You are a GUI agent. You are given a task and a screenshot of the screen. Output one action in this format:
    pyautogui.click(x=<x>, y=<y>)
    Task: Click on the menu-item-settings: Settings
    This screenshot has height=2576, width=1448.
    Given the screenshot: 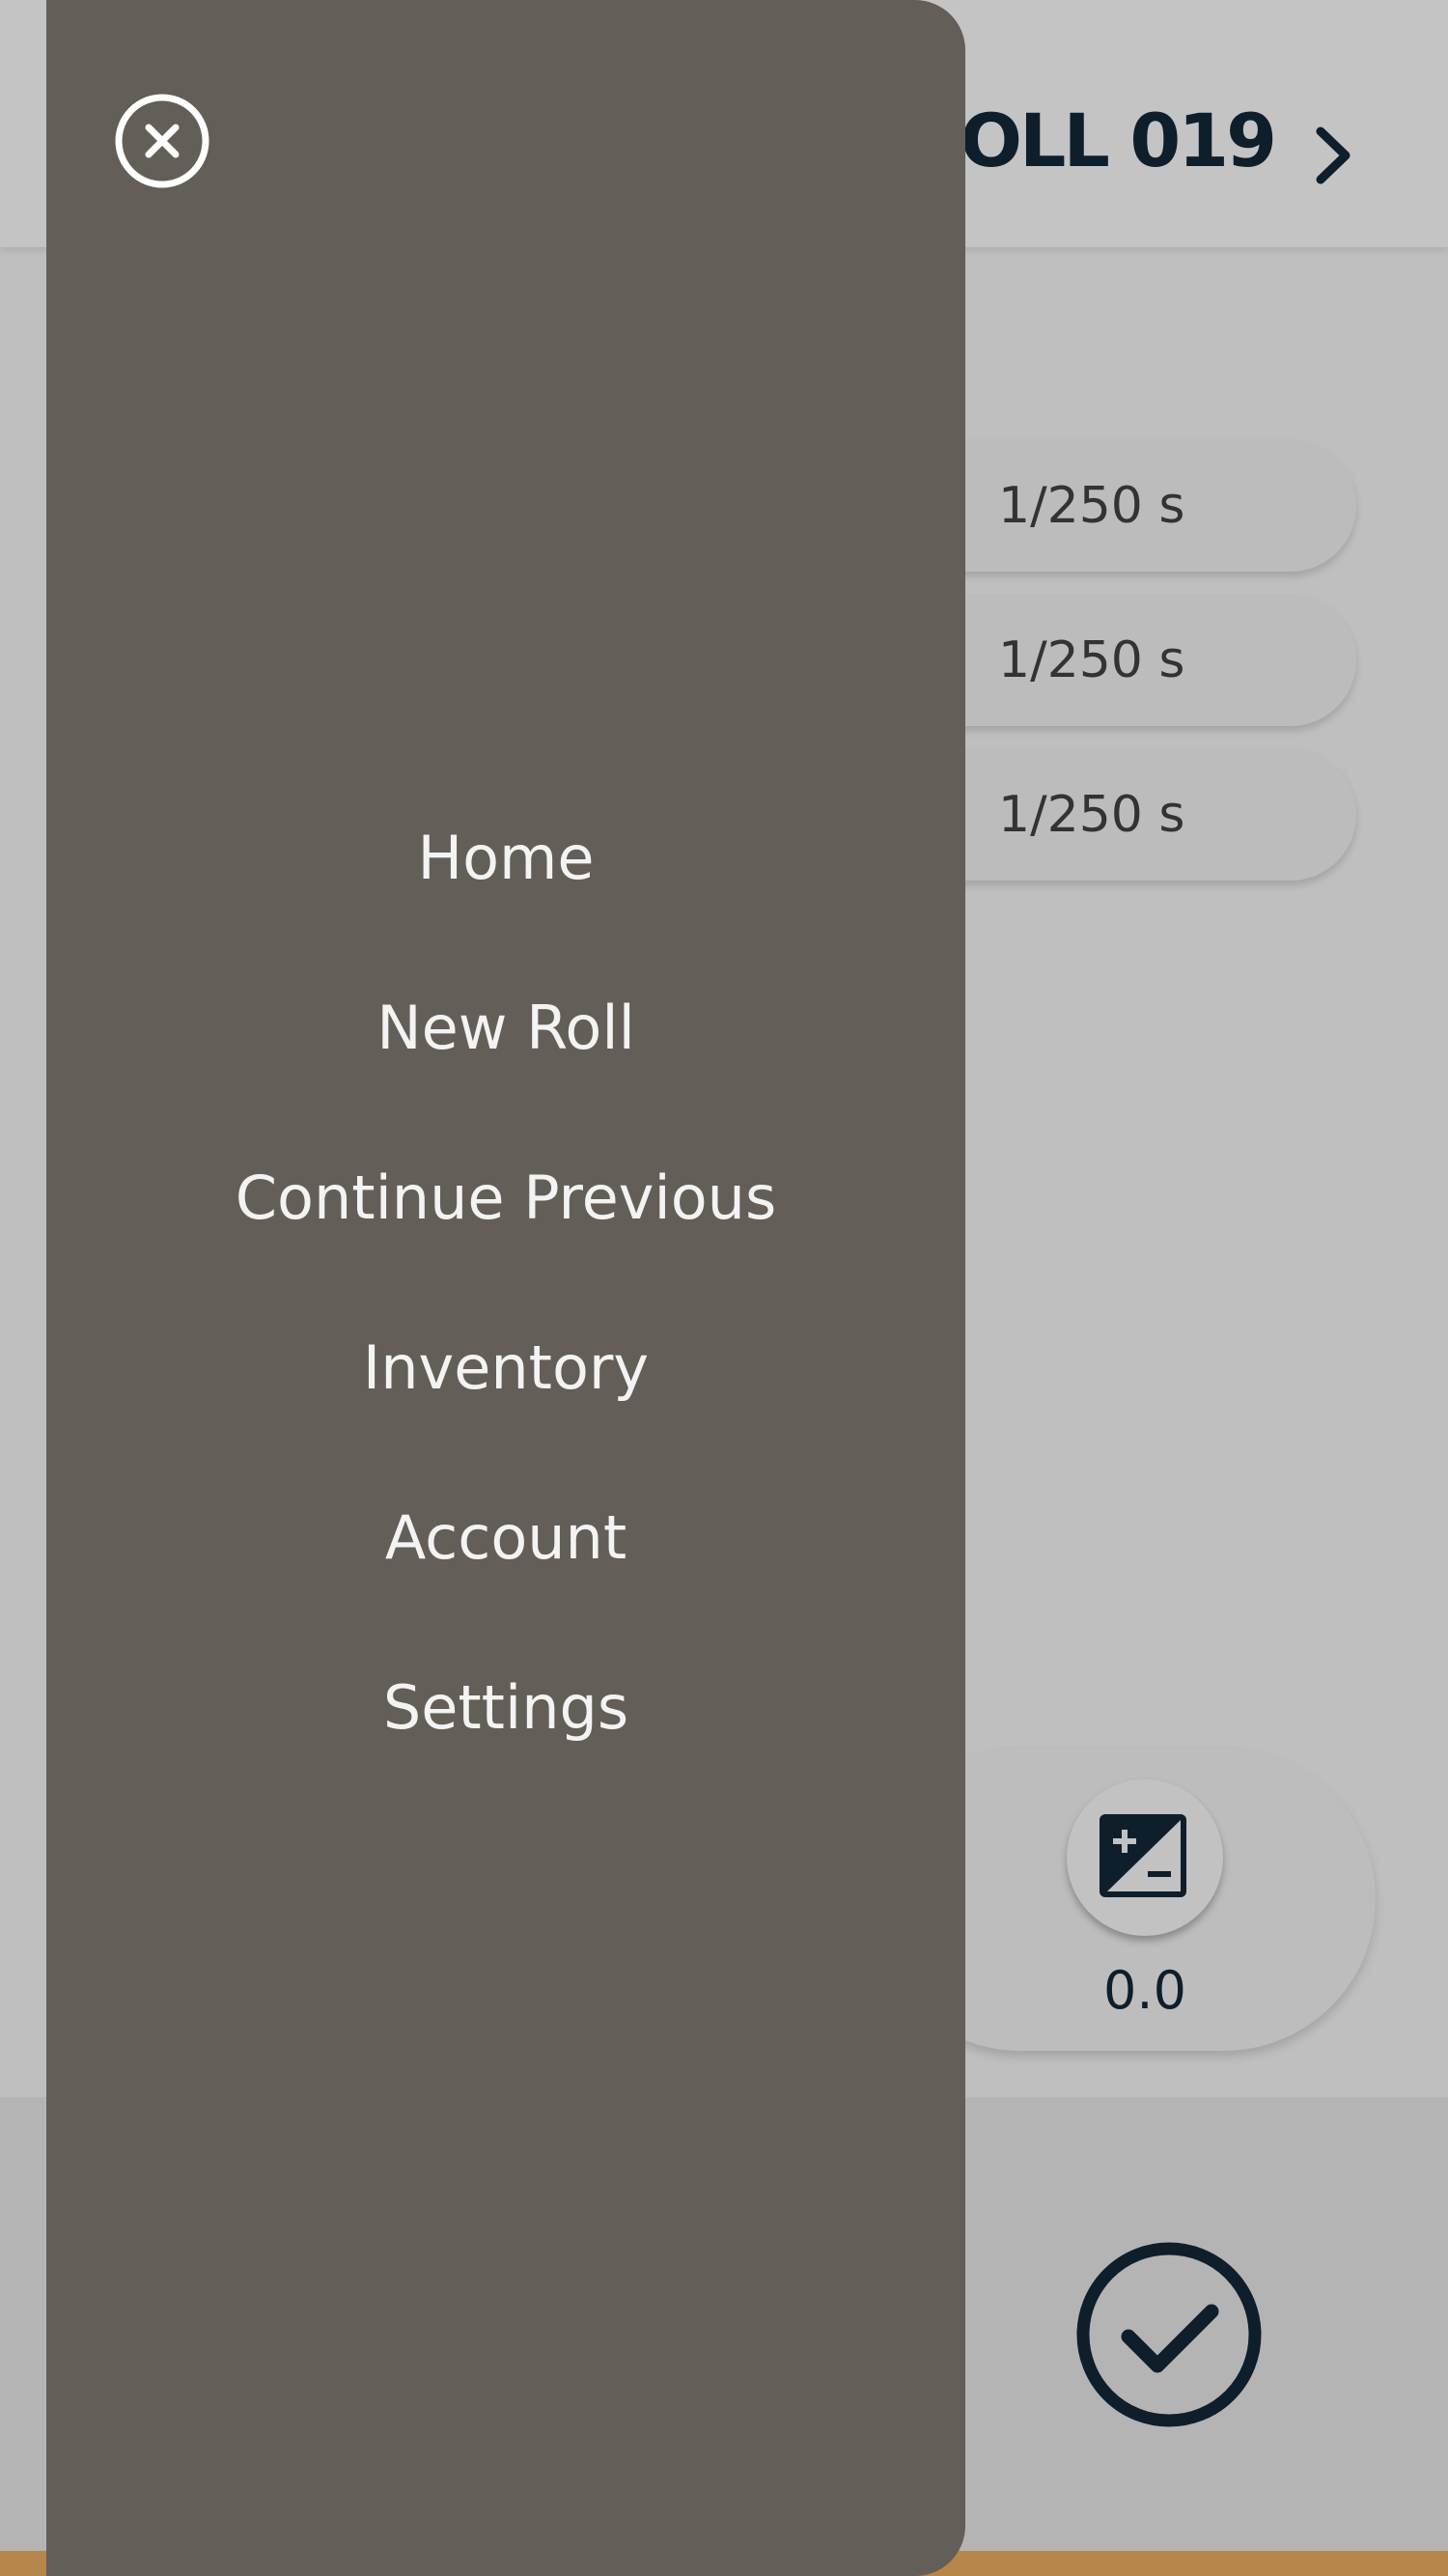 What is the action you would take?
    pyautogui.click(x=506, y=1755)
    